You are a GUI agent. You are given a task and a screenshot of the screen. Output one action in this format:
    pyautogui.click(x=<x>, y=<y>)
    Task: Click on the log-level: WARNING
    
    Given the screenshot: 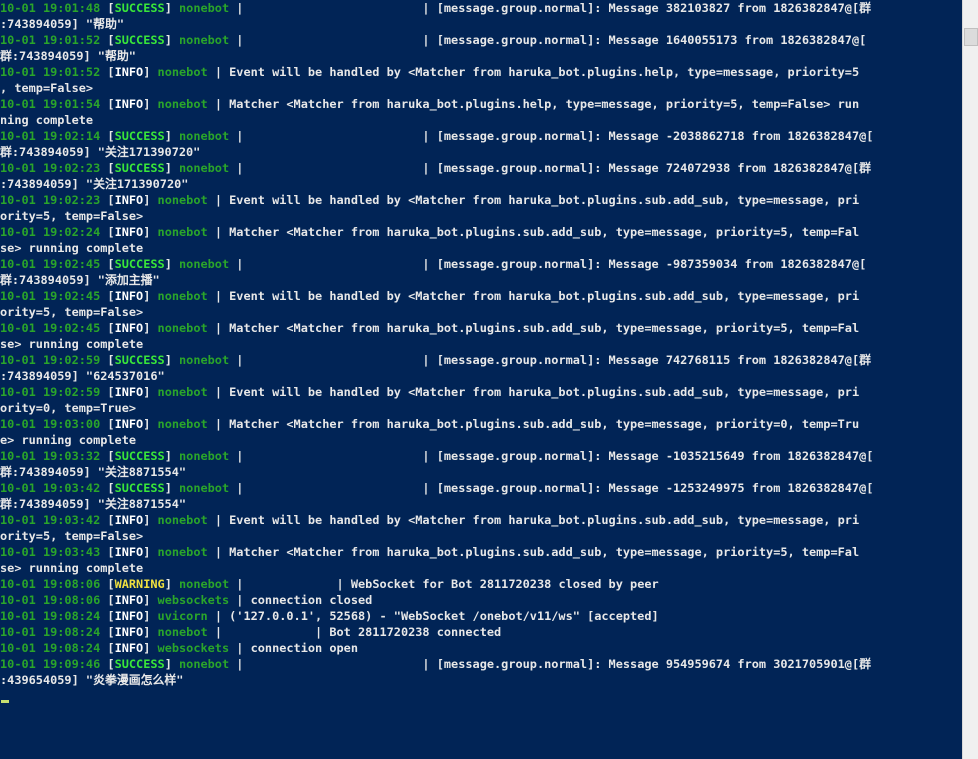 What is the action you would take?
    pyautogui.click(x=139, y=584)
    